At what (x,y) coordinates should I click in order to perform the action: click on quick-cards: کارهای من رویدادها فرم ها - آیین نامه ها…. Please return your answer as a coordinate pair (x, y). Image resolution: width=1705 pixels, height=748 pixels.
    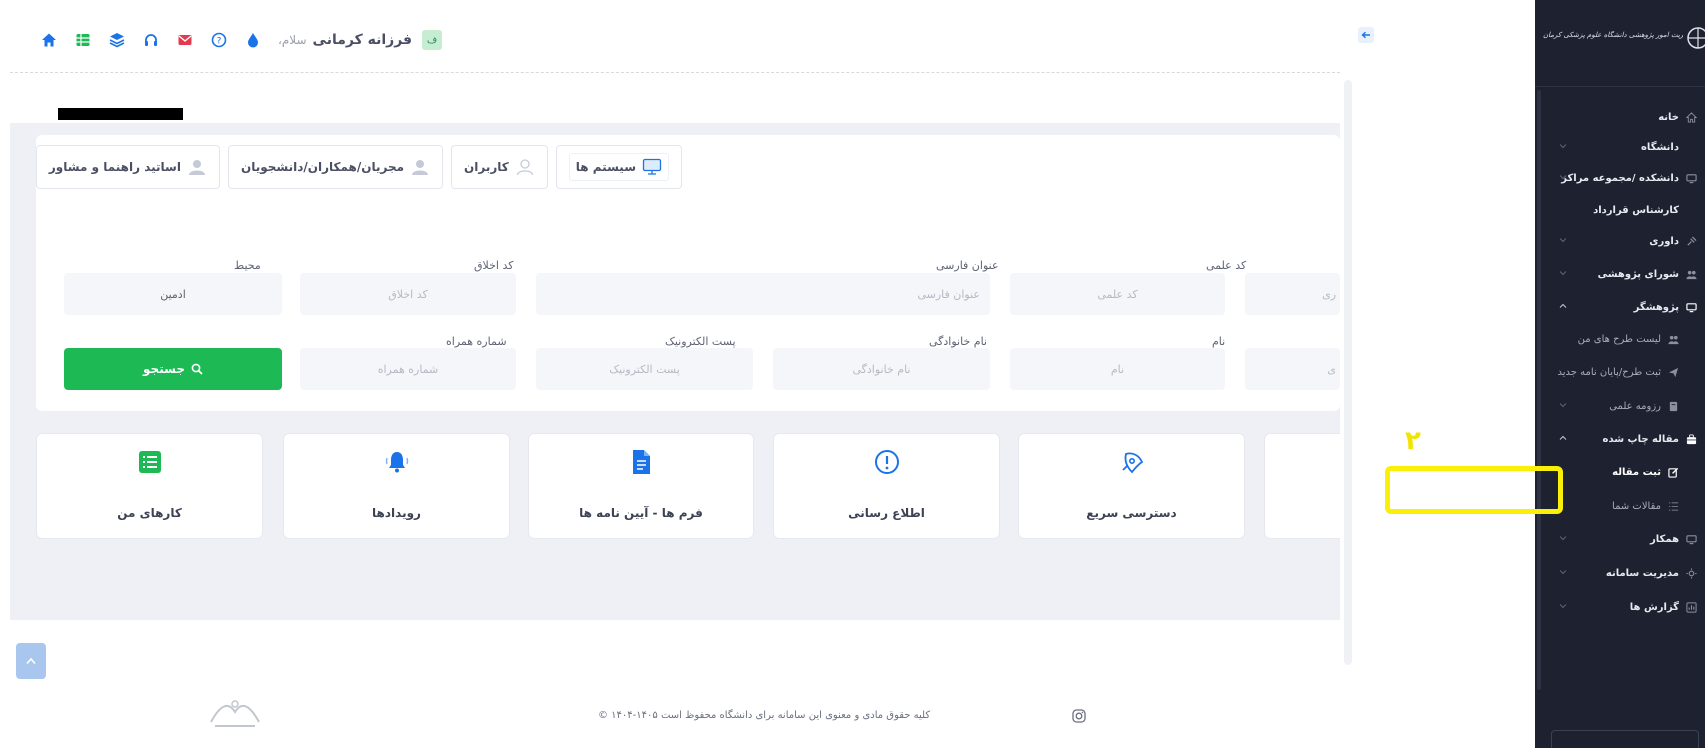
    Looking at the image, I should click on (688, 486).